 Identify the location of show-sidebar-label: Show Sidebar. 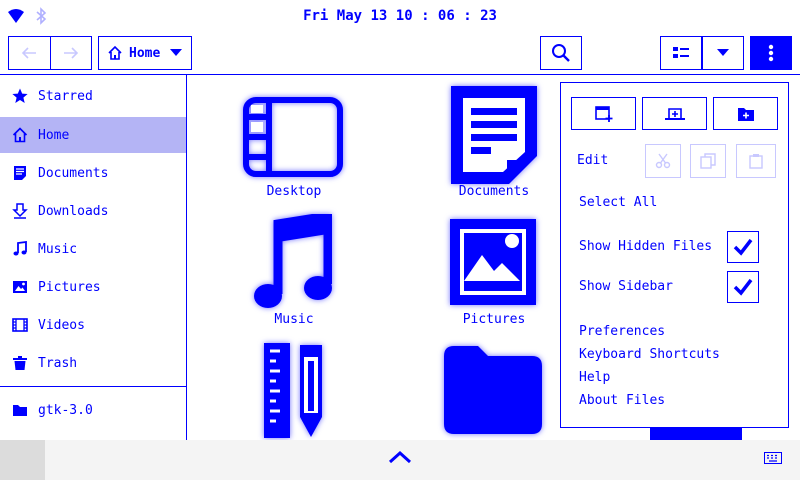
(626, 286).